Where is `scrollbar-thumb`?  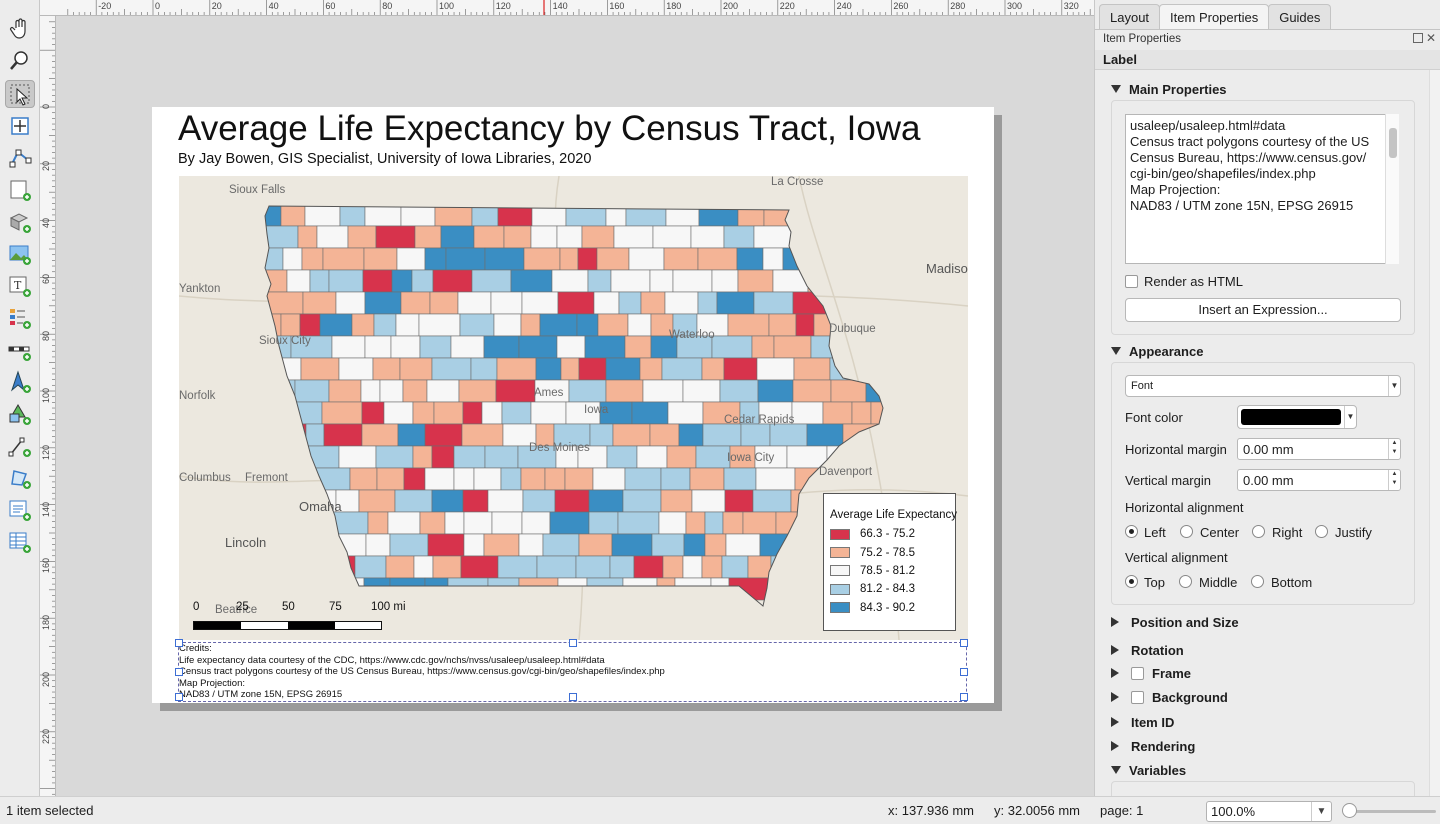
scrollbar-thumb is located at coordinates (1393, 143).